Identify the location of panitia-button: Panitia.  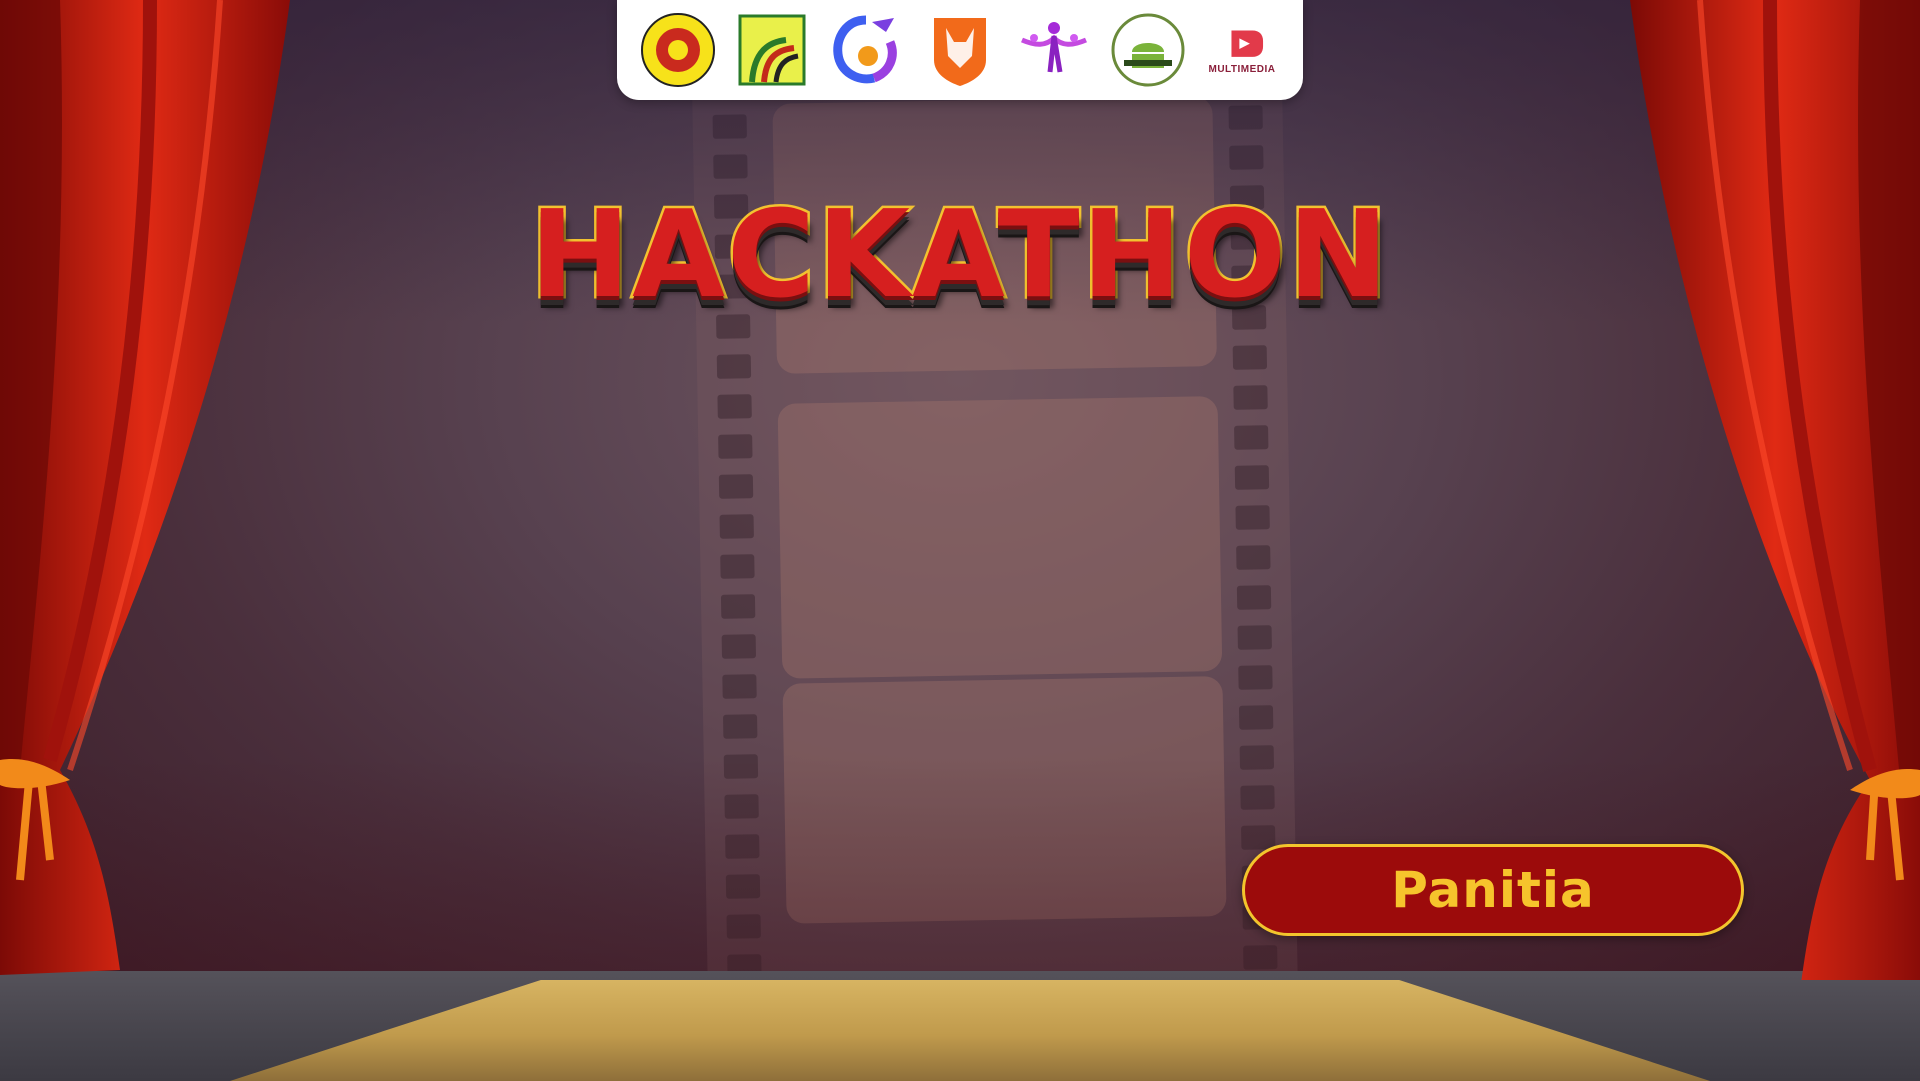
(1493, 890).